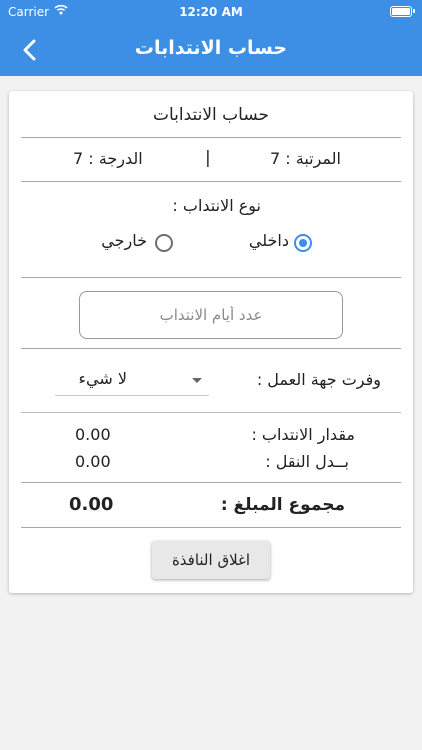 This screenshot has width=422, height=750. I want to click on chevron-left-icon, so click(29, 50).